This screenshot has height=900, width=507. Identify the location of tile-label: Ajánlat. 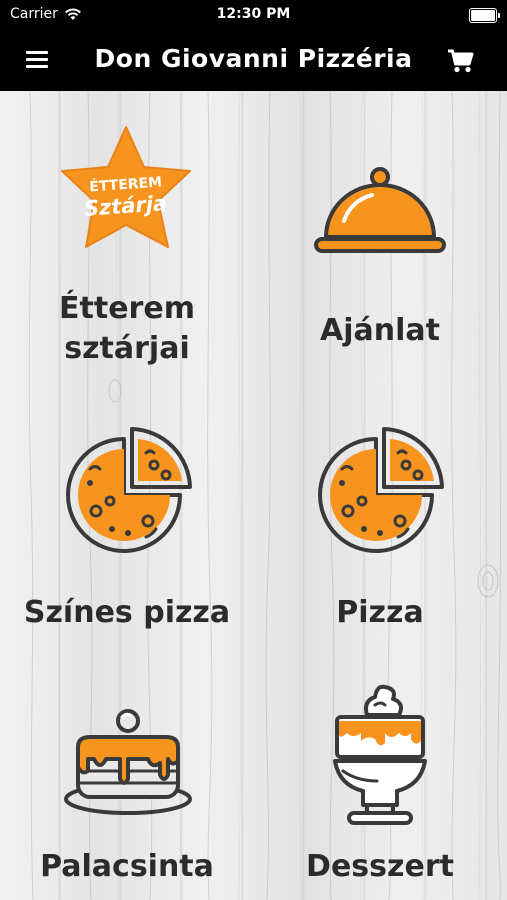
(380, 330).